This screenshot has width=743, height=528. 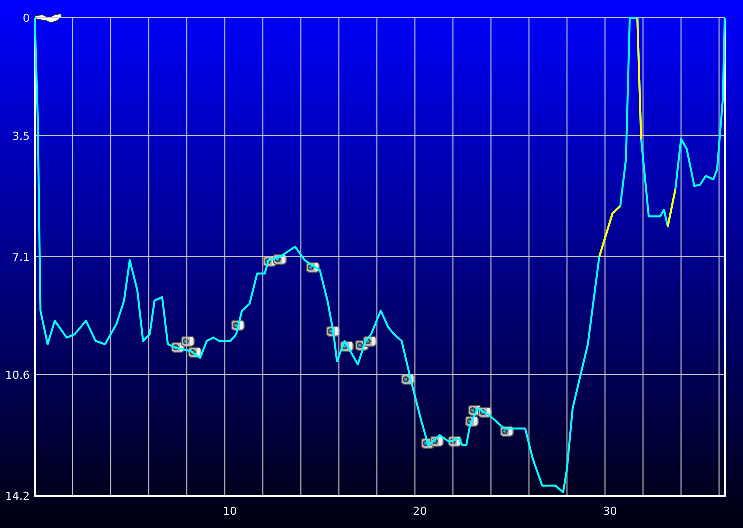 What do you see at coordinates (420, 511) in the screenshot?
I see `axis-label: 20` at bounding box center [420, 511].